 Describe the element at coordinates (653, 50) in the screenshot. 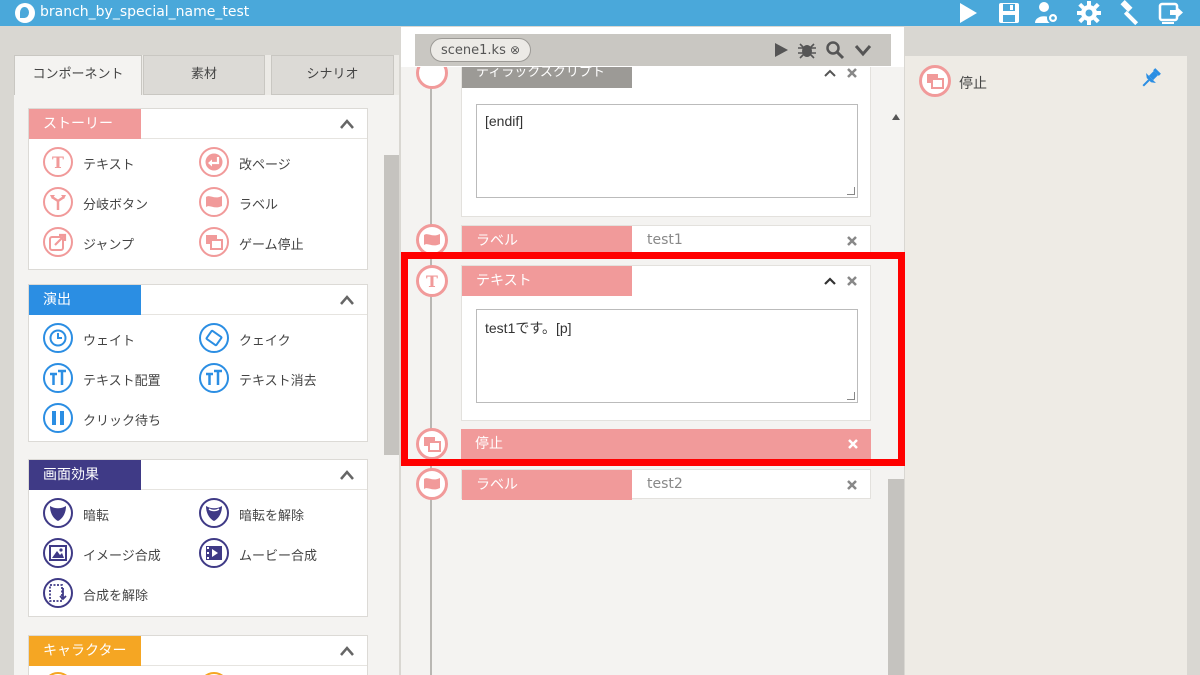

I see `editor-toolbar: scene1.ks ⊗` at that location.